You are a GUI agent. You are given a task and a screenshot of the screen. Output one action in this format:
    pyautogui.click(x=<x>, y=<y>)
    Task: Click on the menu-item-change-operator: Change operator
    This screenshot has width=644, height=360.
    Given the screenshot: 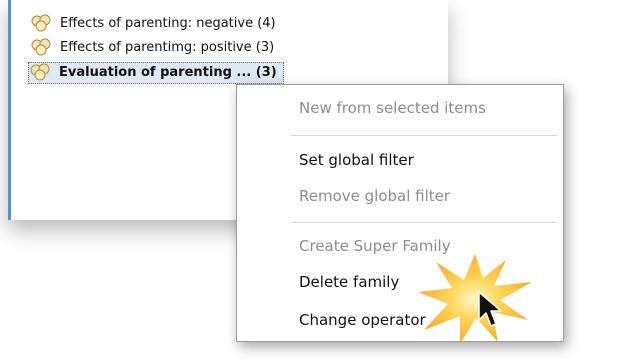 What is the action you would take?
    pyautogui.click(x=362, y=320)
    